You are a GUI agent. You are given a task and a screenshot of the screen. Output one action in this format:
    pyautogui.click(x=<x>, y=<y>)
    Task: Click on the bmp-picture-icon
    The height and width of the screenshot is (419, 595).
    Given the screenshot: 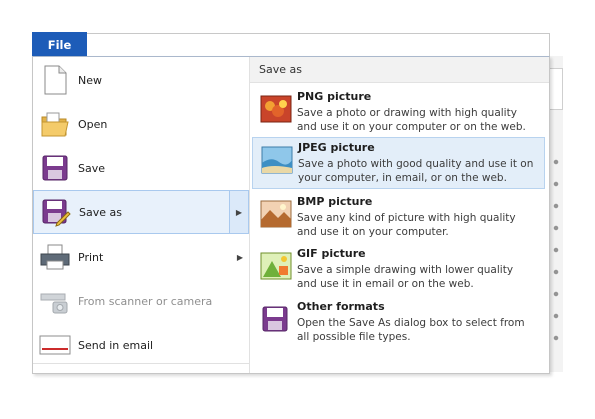 What is the action you would take?
    pyautogui.click(x=276, y=214)
    